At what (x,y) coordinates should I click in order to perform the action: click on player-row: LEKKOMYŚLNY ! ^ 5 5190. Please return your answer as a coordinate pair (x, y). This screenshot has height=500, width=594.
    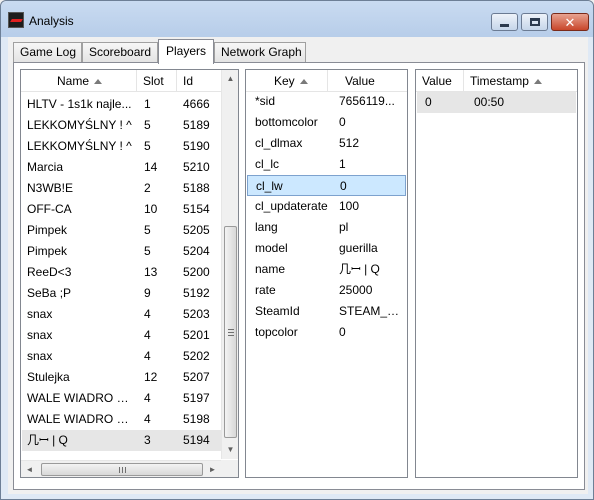
    Looking at the image, I should click on (121, 146).